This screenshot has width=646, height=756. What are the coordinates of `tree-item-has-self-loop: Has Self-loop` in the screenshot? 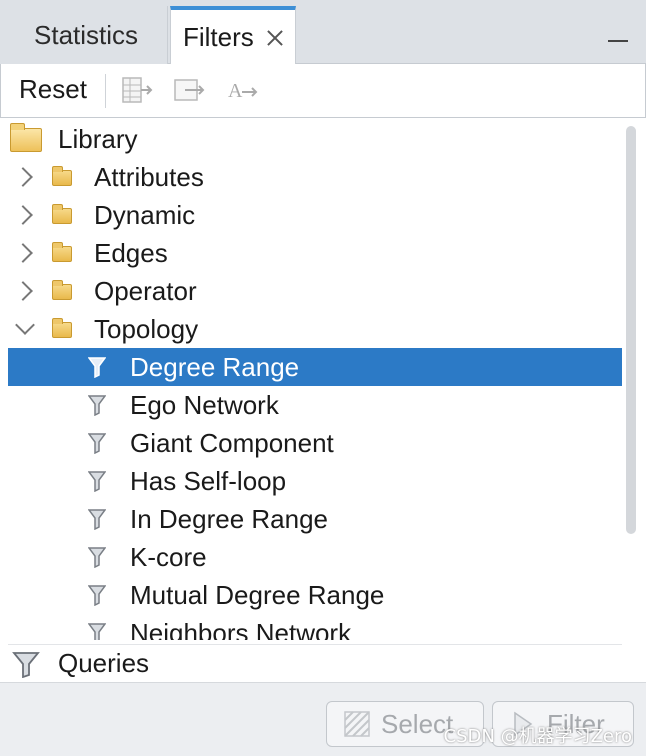 It's located at (315, 481).